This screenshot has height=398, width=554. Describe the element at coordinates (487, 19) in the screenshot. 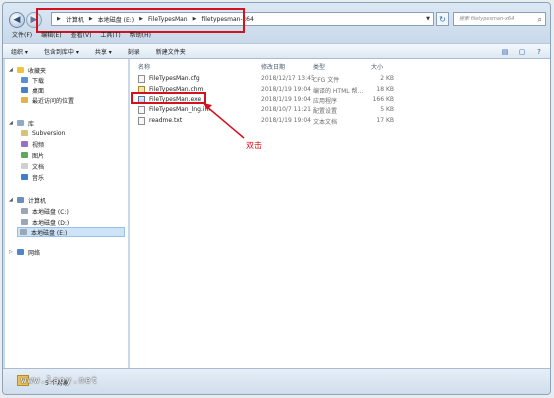

I see `search-placeholder: 搜索 filetypesman-x64` at that location.